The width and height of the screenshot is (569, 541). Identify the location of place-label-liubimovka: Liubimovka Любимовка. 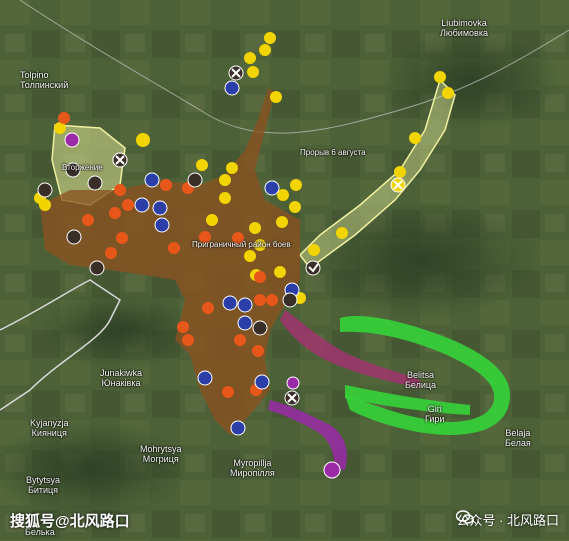
(464, 28).